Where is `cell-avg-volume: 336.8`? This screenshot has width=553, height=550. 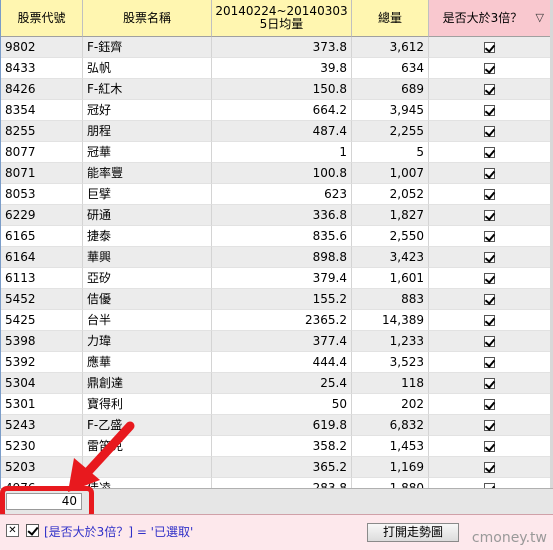 cell-avg-volume: 336.8 is located at coordinates (282, 215).